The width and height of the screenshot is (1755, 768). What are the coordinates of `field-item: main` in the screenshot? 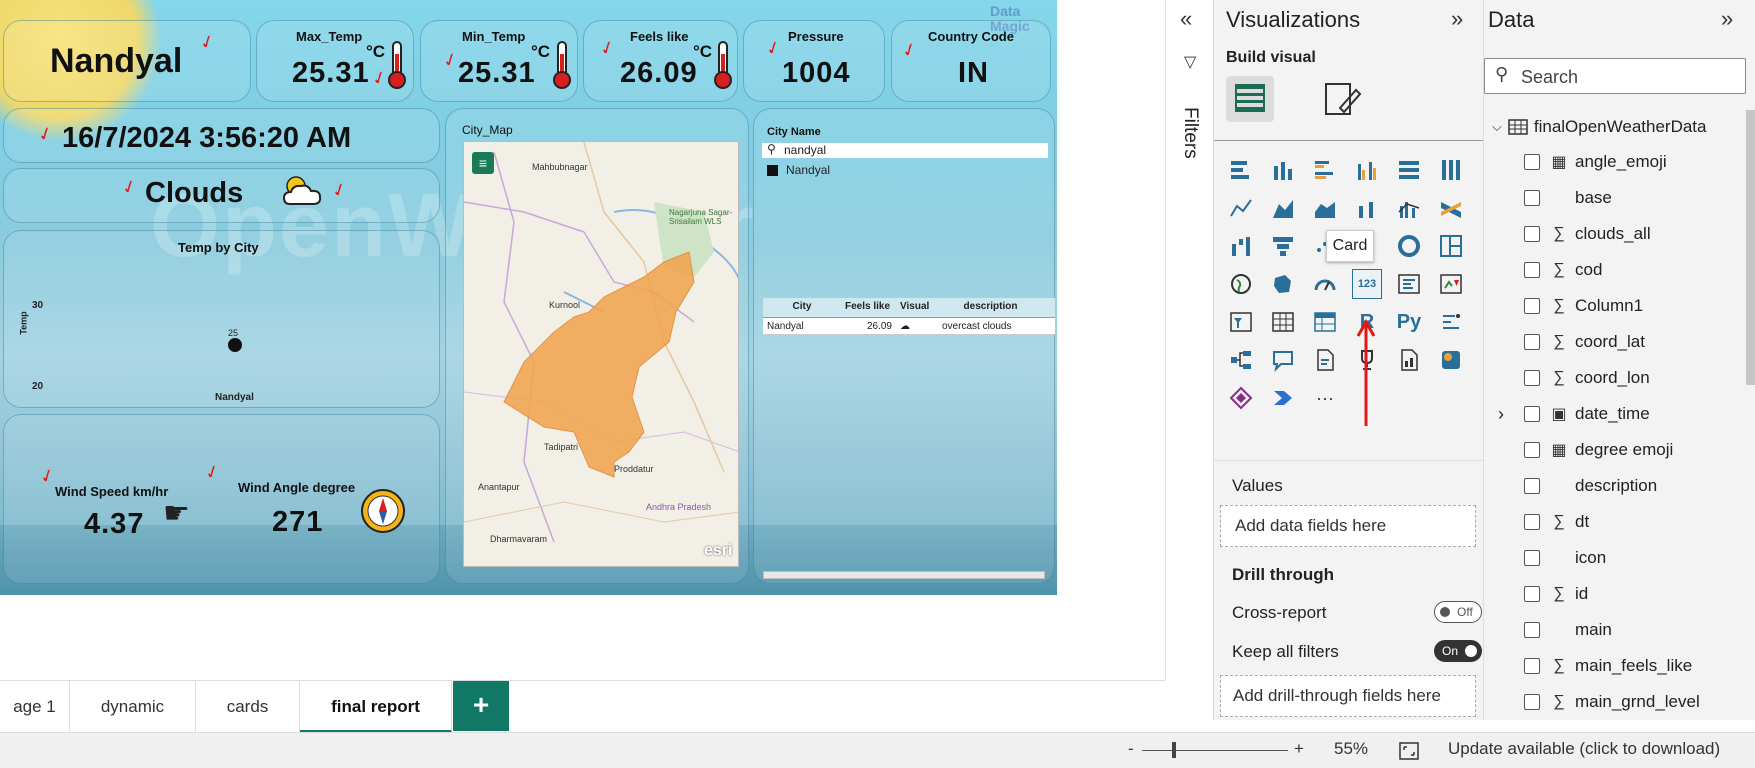 It's located at (1629, 630).